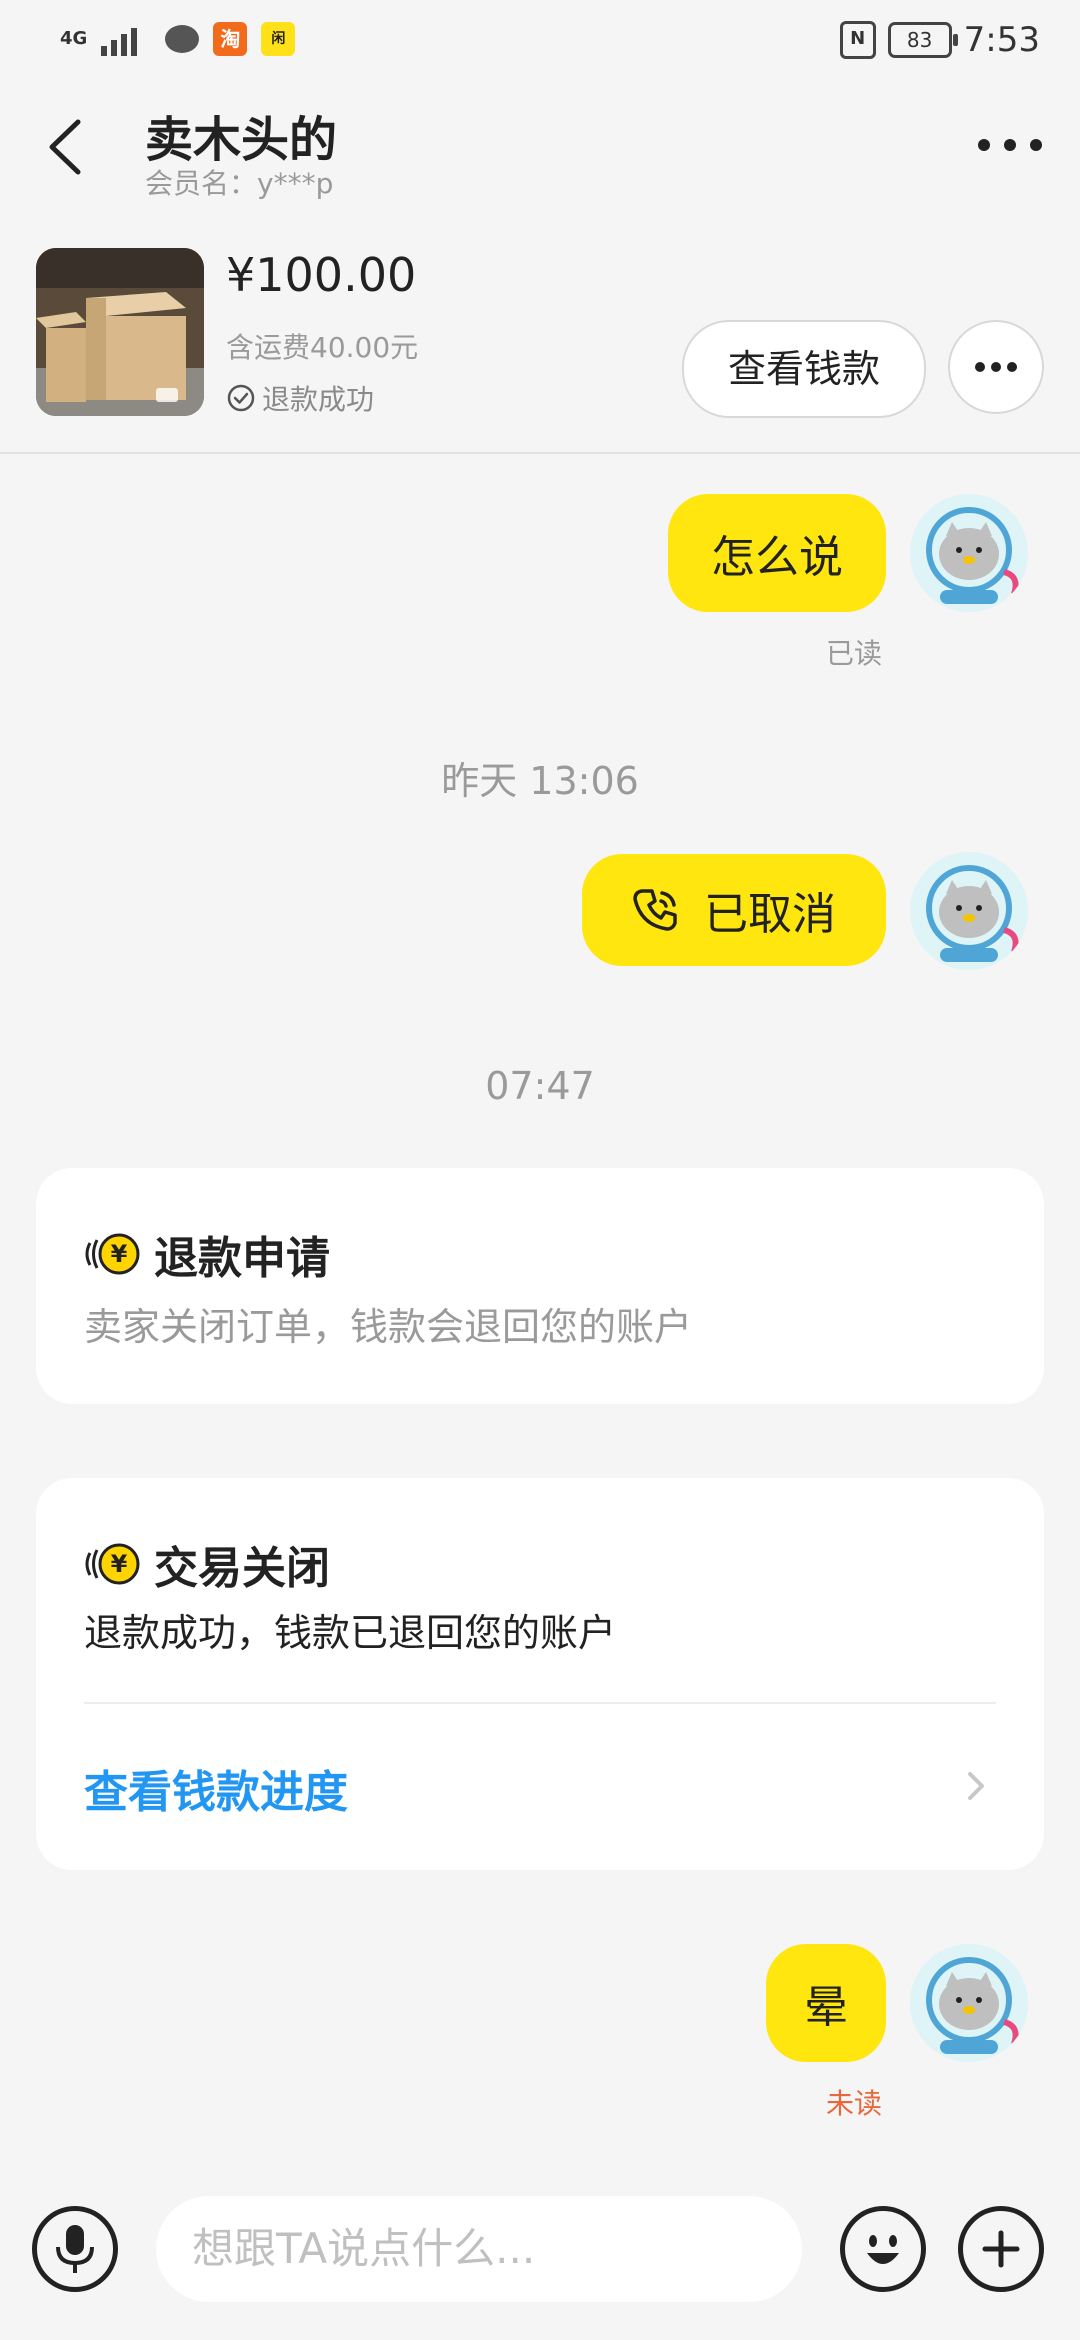 Image resolution: width=1080 pixels, height=2340 pixels. I want to click on check-circle-icon, so click(241, 398).